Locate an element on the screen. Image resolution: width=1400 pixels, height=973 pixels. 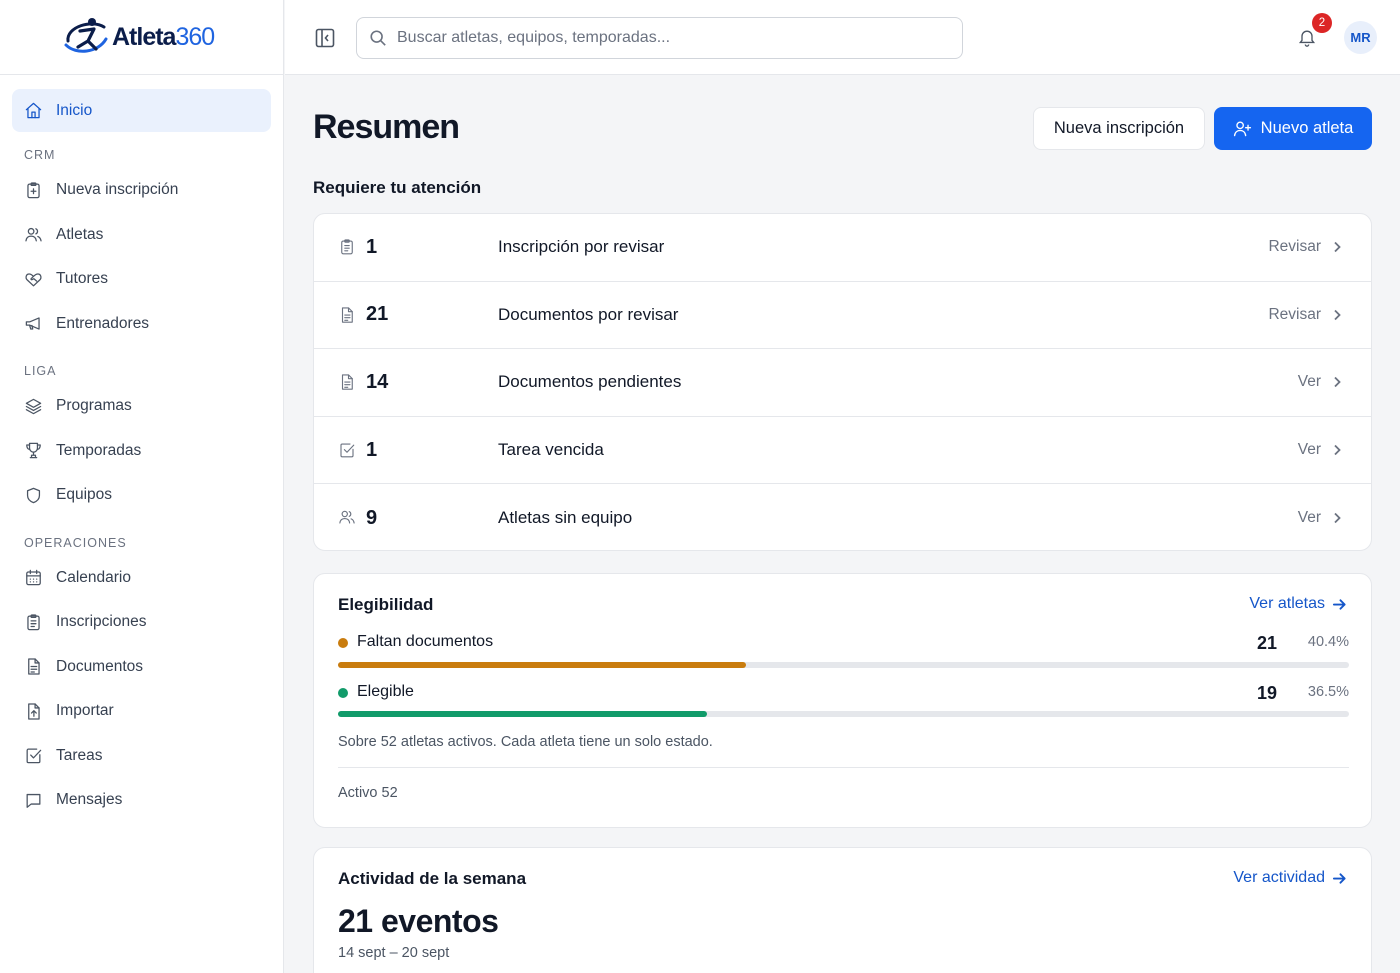
new-athlete-button: Nuevo atleta is located at coordinates (1293, 128).